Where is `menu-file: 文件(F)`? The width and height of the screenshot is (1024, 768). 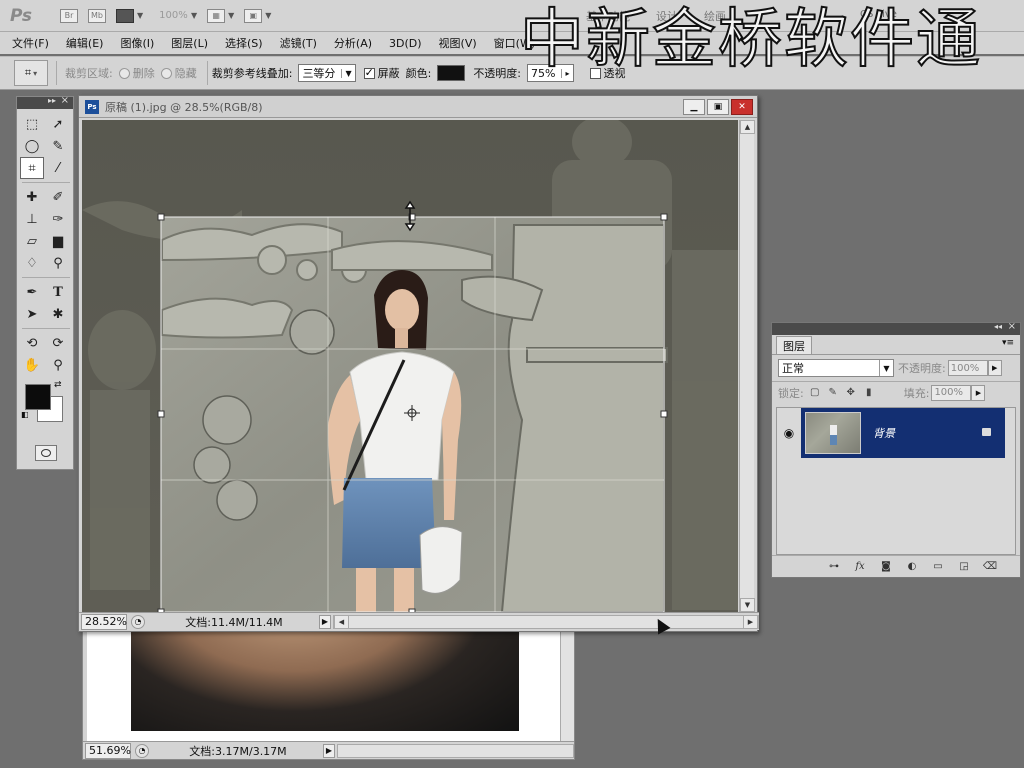 menu-file: 文件(F) is located at coordinates (30, 43).